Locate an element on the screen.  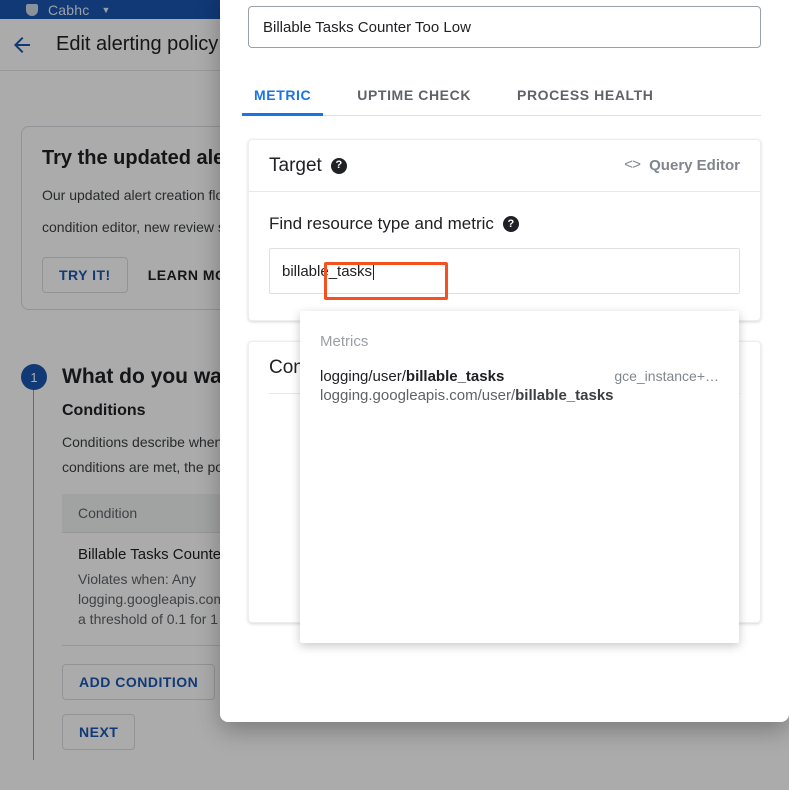
metric-field-label-text: Find resource type and metric is located at coordinates (381, 223).